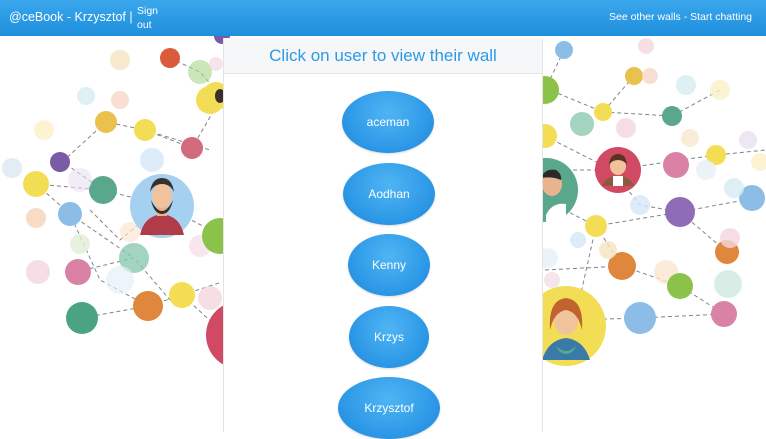  Describe the element at coordinates (721, 17) in the screenshot. I see `start-chatting-link: Start chatting` at that location.